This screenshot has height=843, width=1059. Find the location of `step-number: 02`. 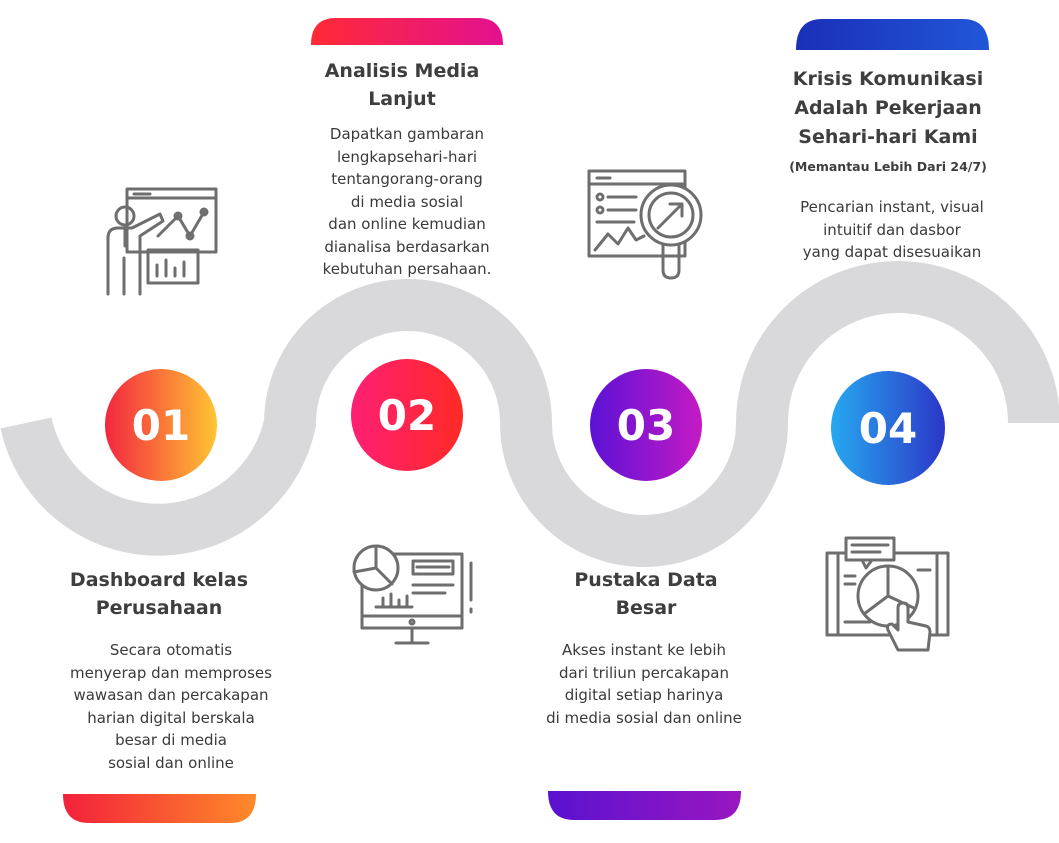

step-number: 02 is located at coordinates (407, 415).